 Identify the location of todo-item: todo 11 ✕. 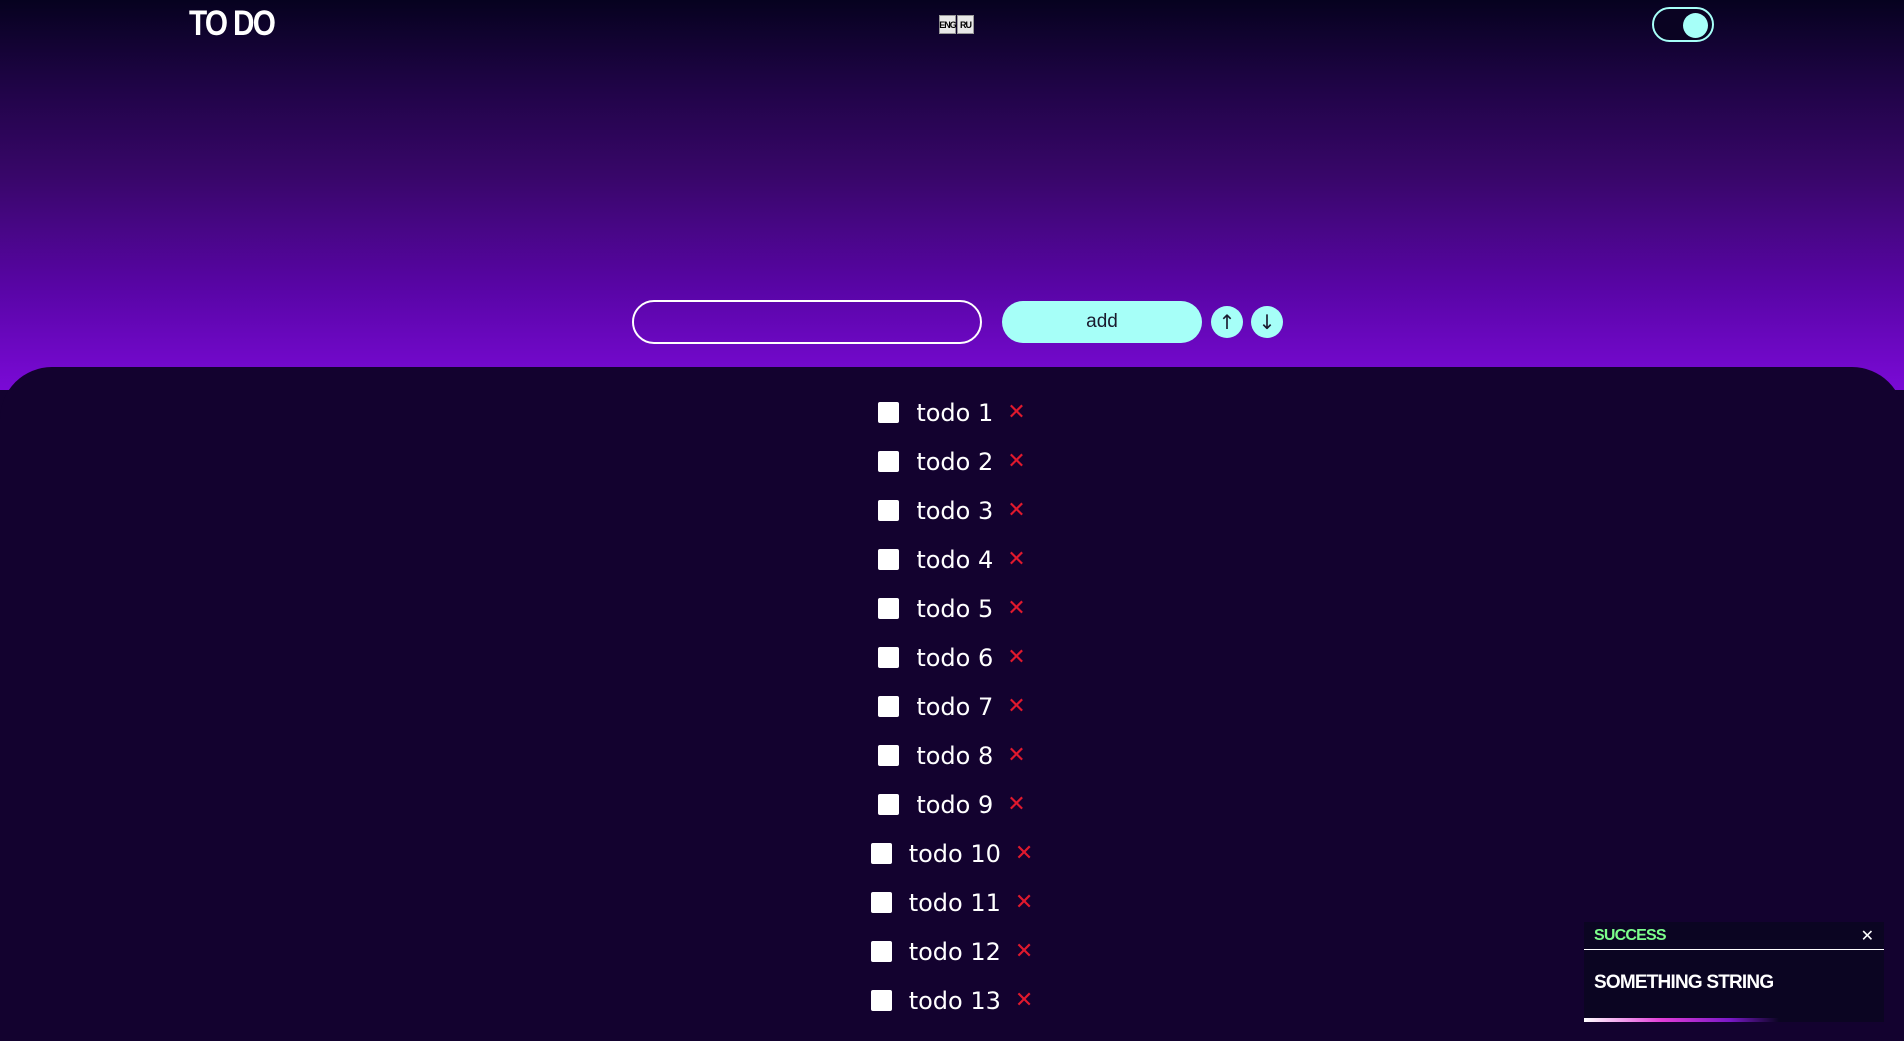
(952, 902).